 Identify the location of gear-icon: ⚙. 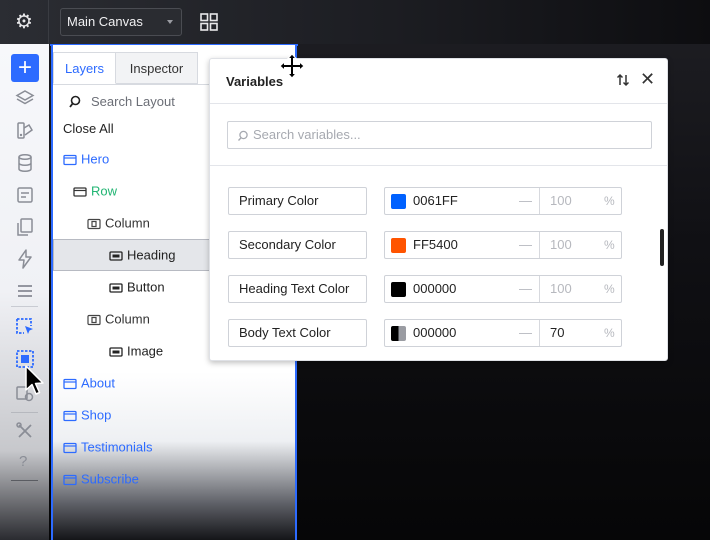
(24, 22).